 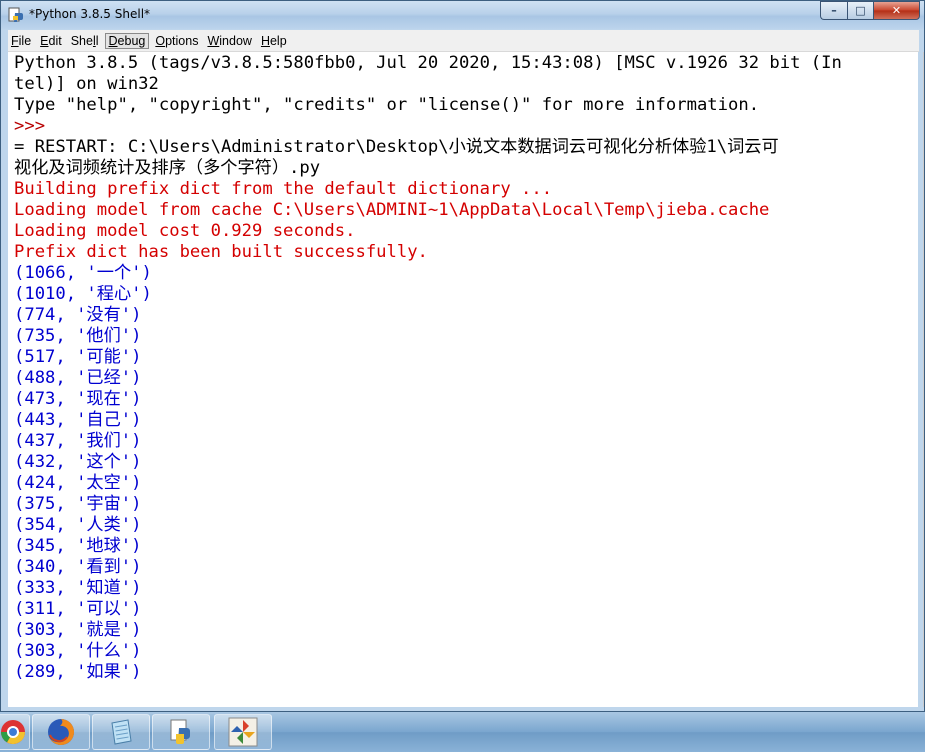 I want to click on menu-window: Window, so click(x=229, y=41).